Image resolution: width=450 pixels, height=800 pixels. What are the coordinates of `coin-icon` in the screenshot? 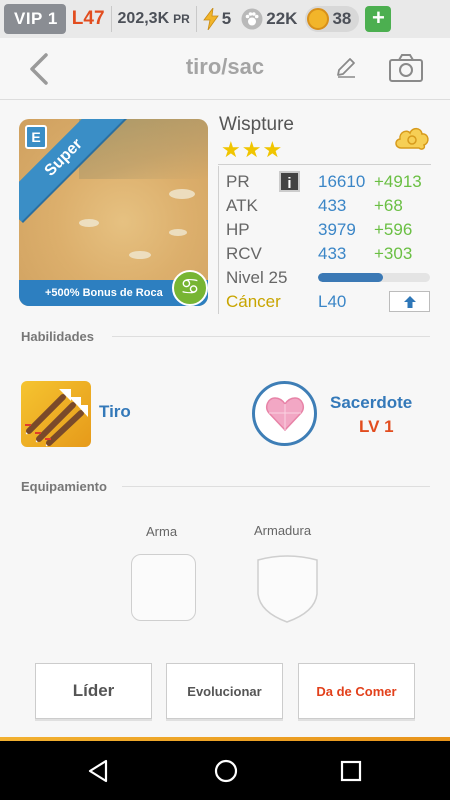 It's located at (318, 19).